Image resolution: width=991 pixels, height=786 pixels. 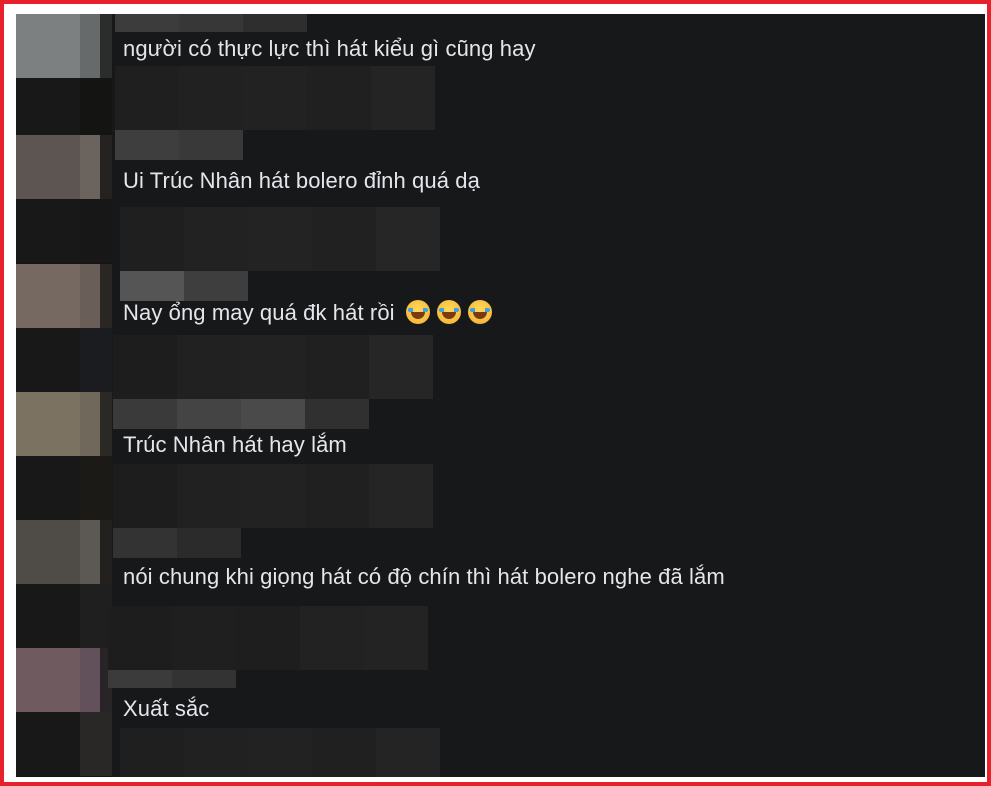 I want to click on emoji-group, so click(x=445, y=313).